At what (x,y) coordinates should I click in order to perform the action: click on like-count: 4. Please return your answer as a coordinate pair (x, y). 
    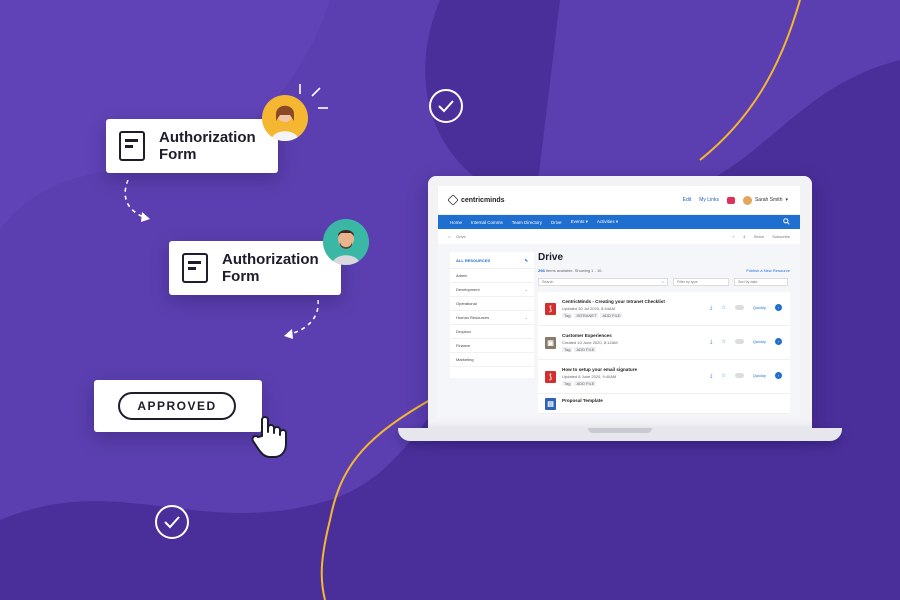
    Looking at the image, I should click on (744, 236).